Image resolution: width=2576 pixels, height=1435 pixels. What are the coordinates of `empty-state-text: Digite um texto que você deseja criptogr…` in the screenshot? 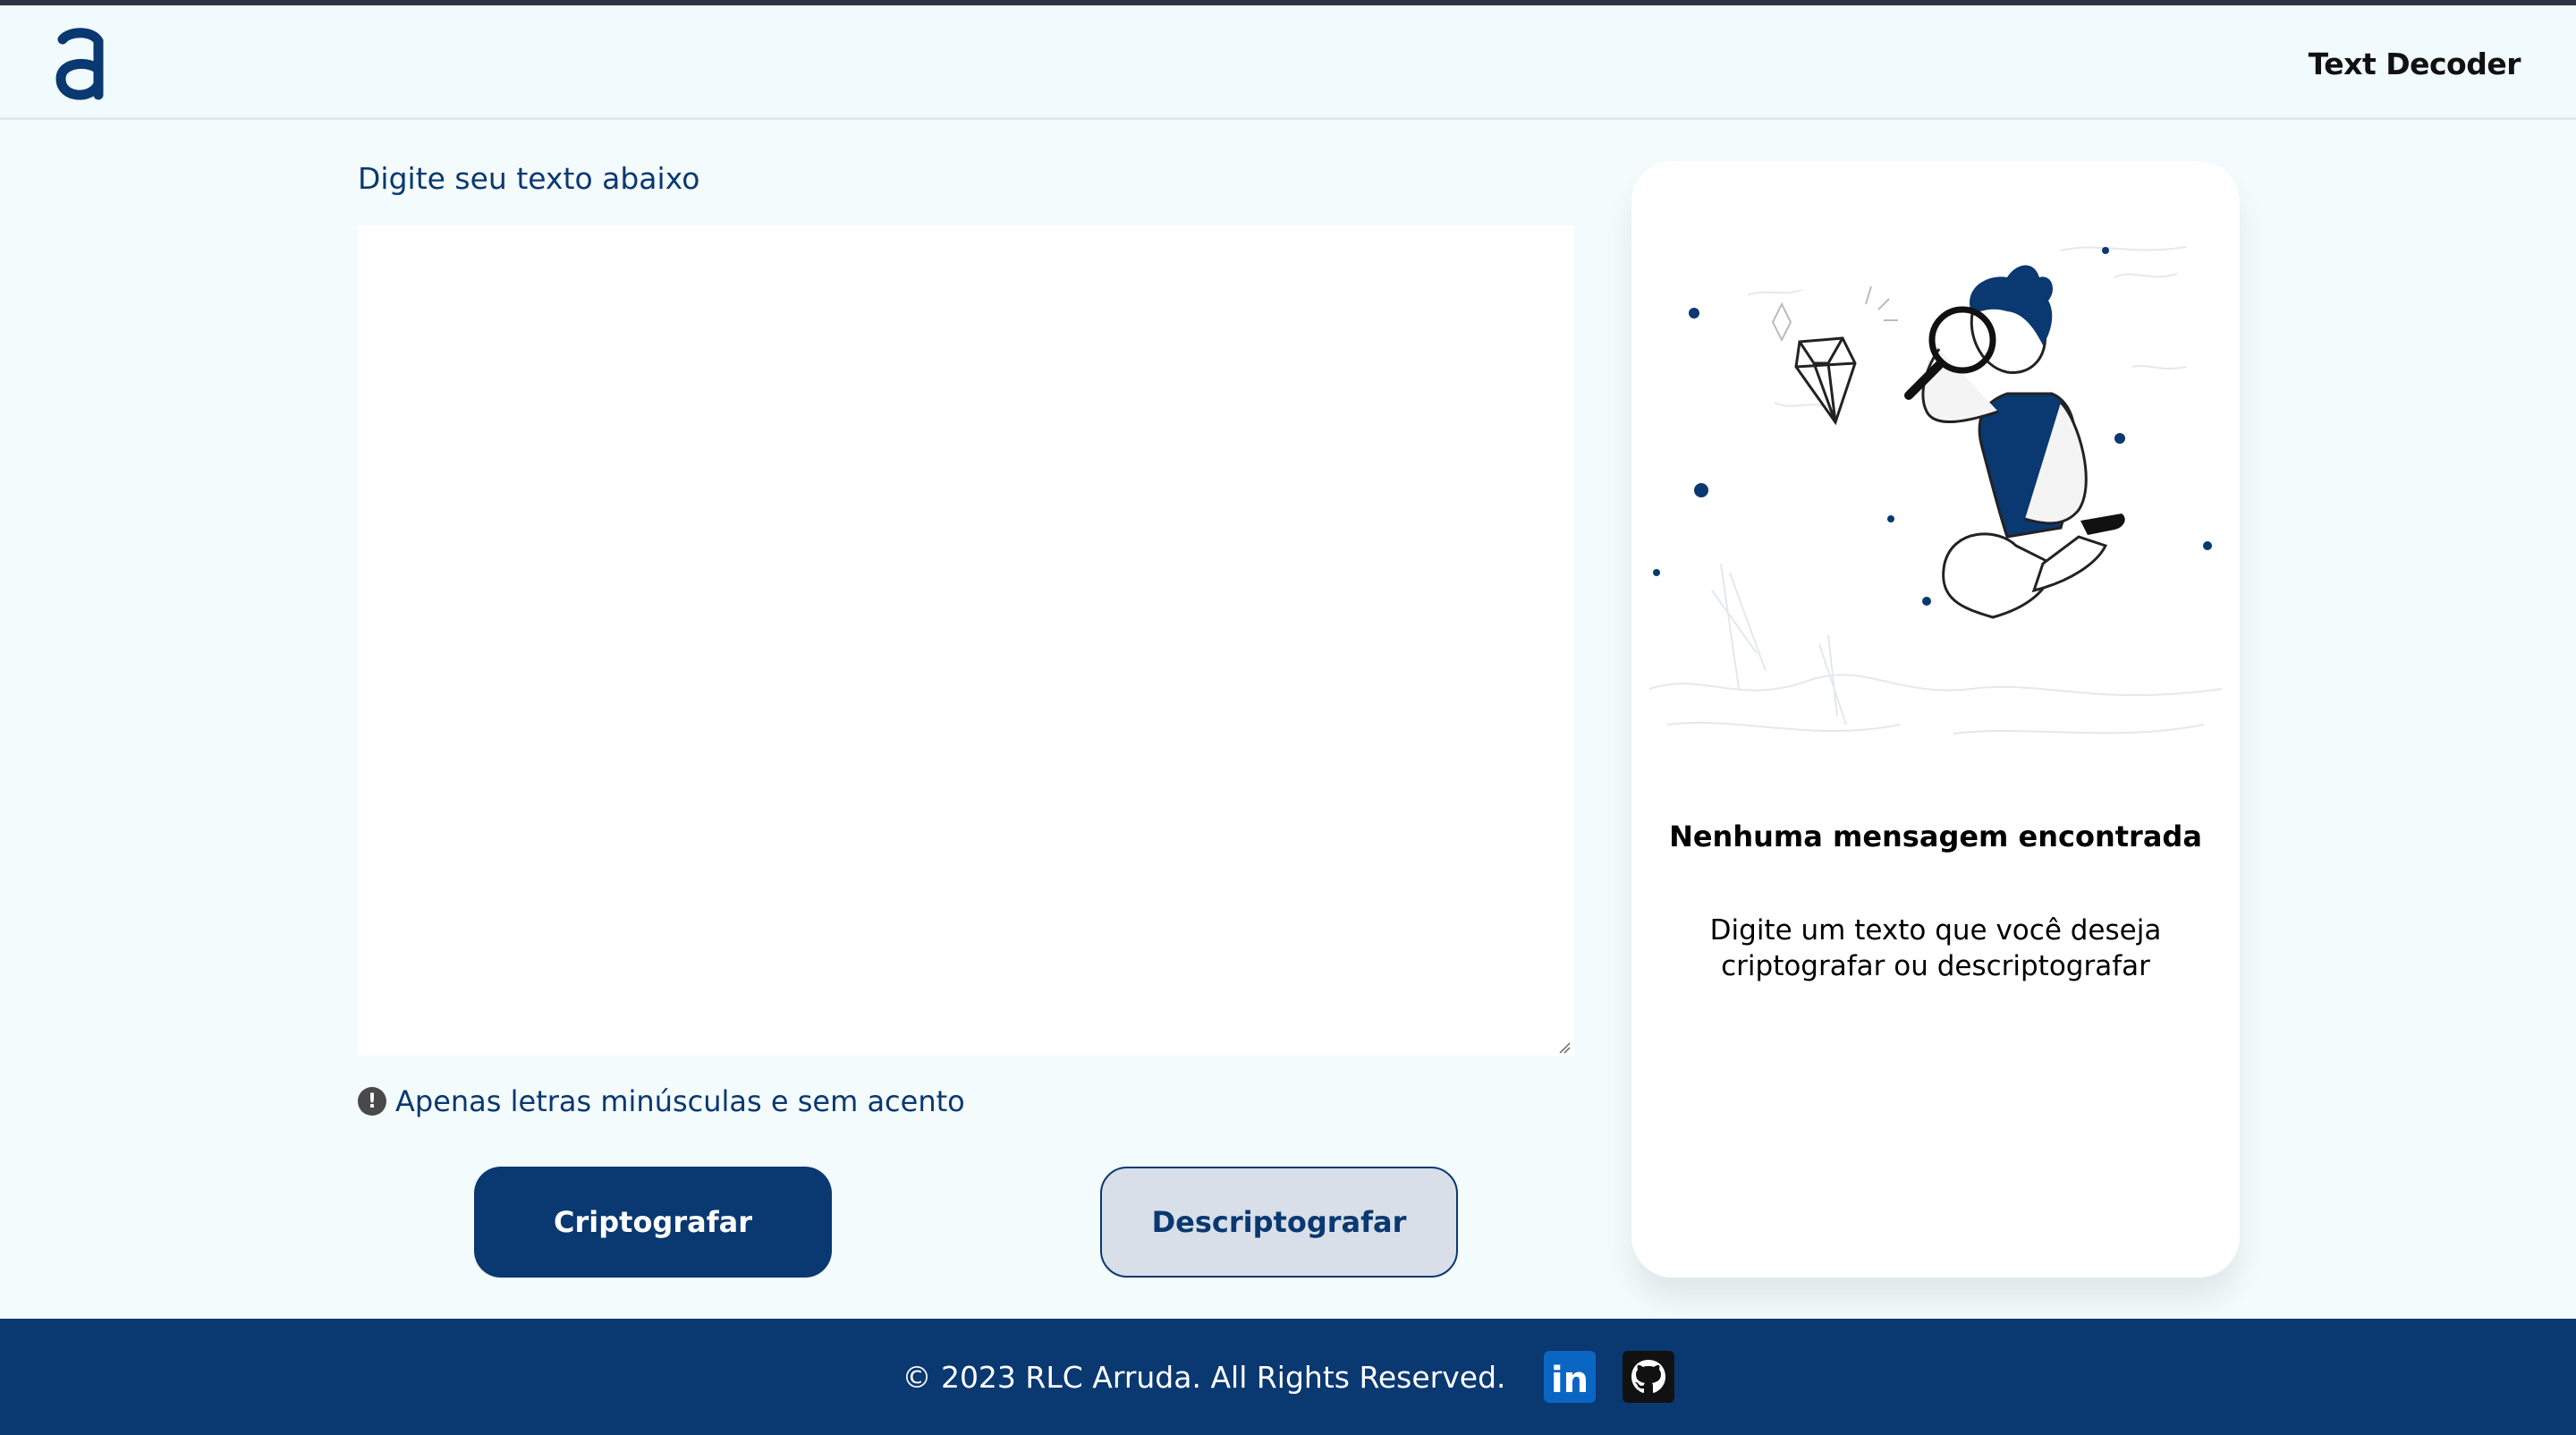 It's located at (1935, 948).